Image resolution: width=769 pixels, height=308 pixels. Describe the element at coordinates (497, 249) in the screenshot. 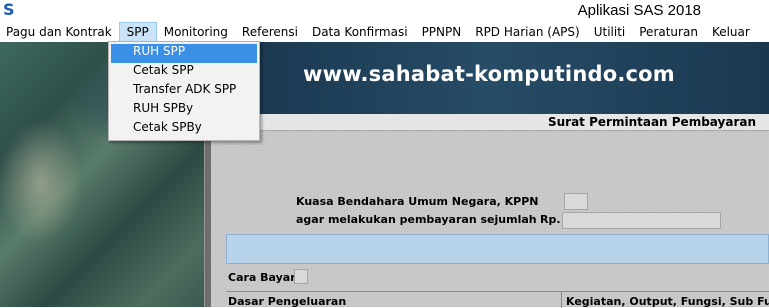

I see `terbilang-field` at that location.